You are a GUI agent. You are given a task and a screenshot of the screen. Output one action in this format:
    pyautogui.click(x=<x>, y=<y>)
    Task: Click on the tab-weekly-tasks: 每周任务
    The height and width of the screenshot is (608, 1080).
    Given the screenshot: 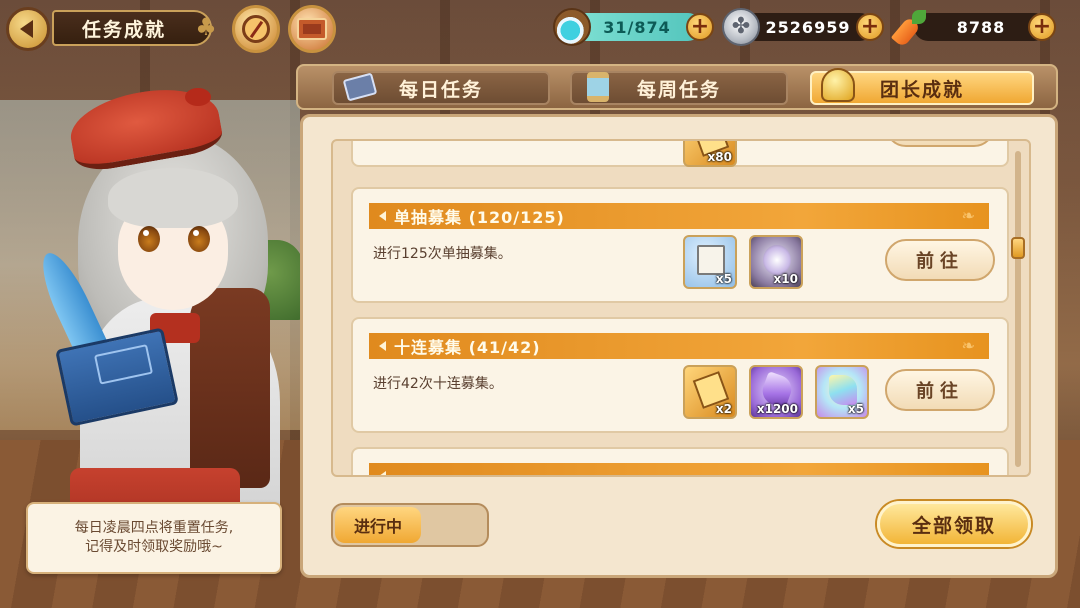 What is the action you would take?
    pyautogui.click(x=679, y=88)
    